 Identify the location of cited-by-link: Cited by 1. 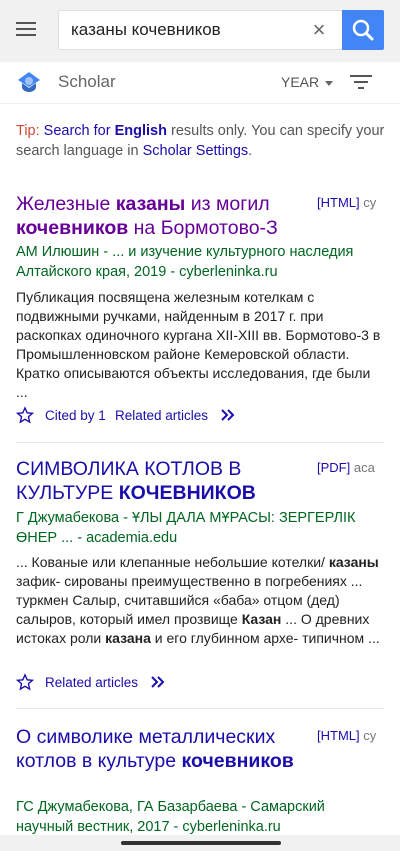
(75, 415).